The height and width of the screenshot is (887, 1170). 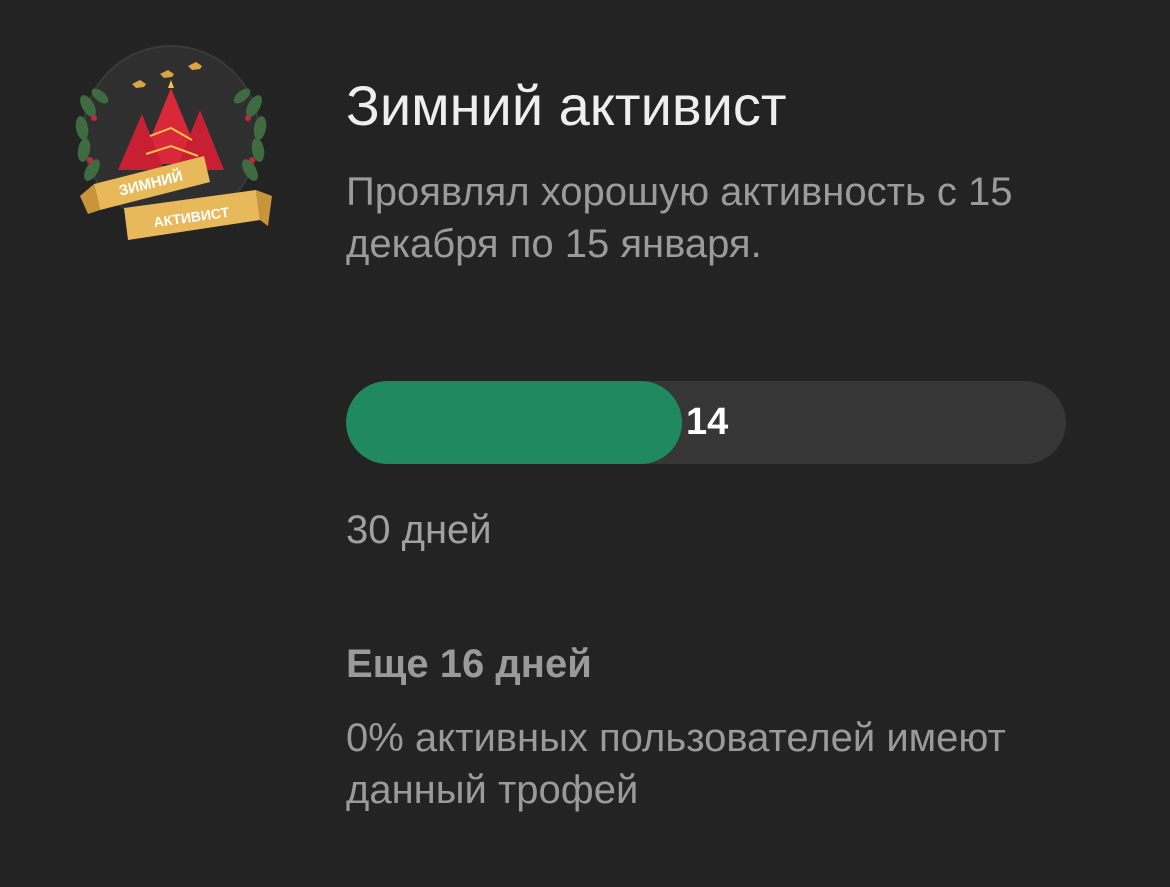 I want to click on progress-value: 14, so click(x=707, y=422).